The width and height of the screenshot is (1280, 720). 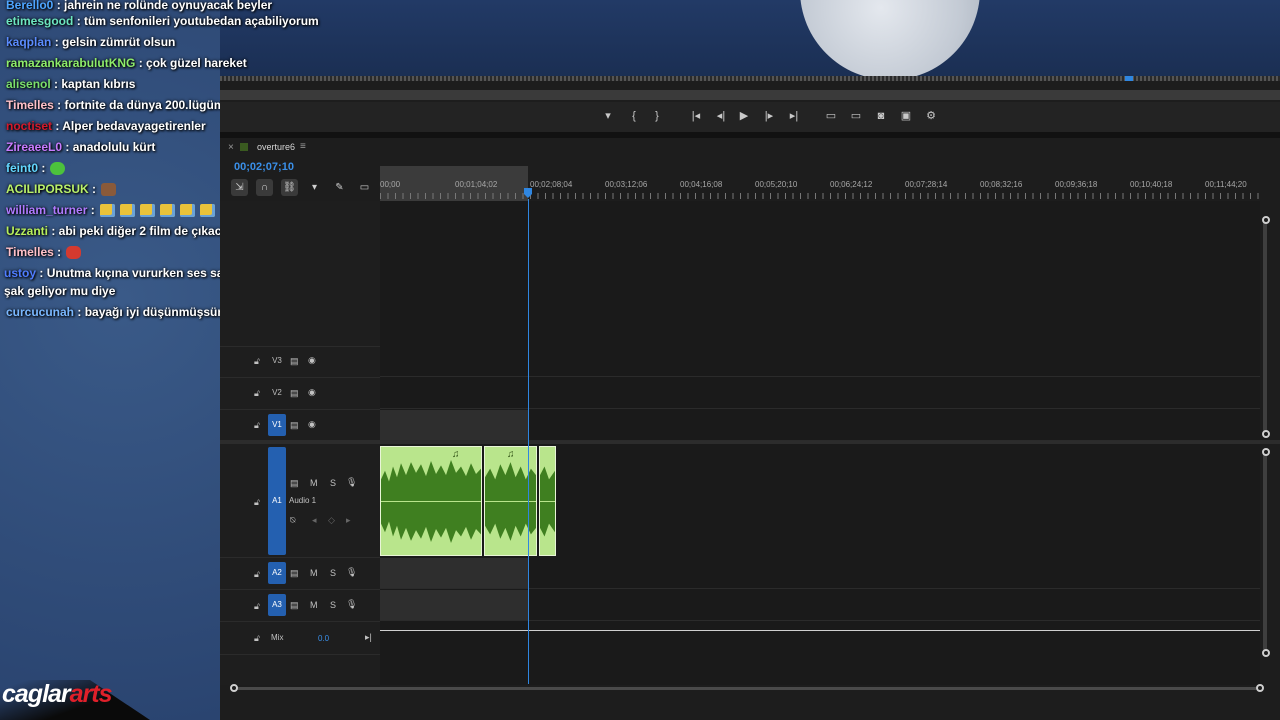 I want to click on chat-username: etimesgood, so click(x=39, y=21).